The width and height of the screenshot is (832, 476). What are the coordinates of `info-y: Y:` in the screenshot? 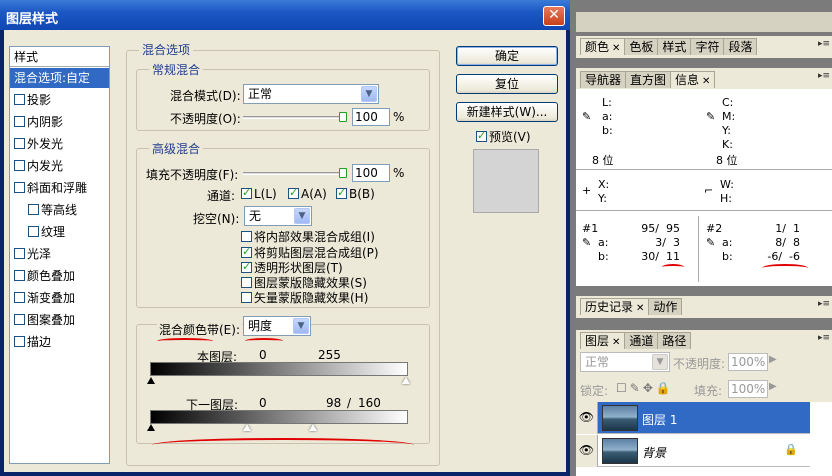 It's located at (726, 130).